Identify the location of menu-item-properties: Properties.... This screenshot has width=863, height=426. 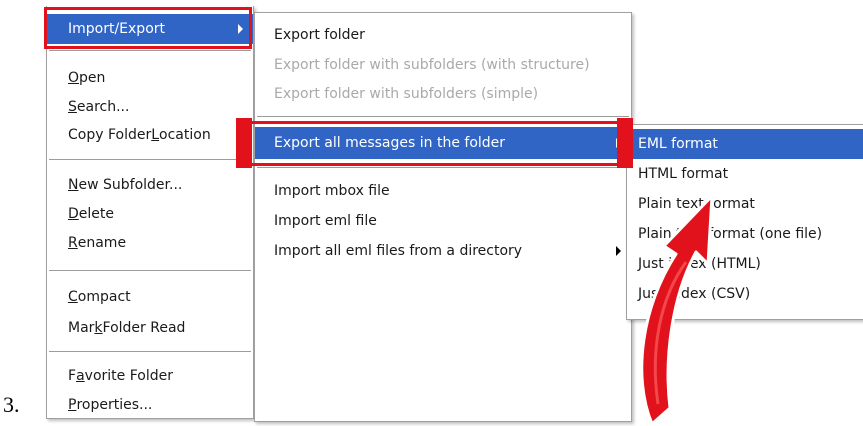
(150, 405).